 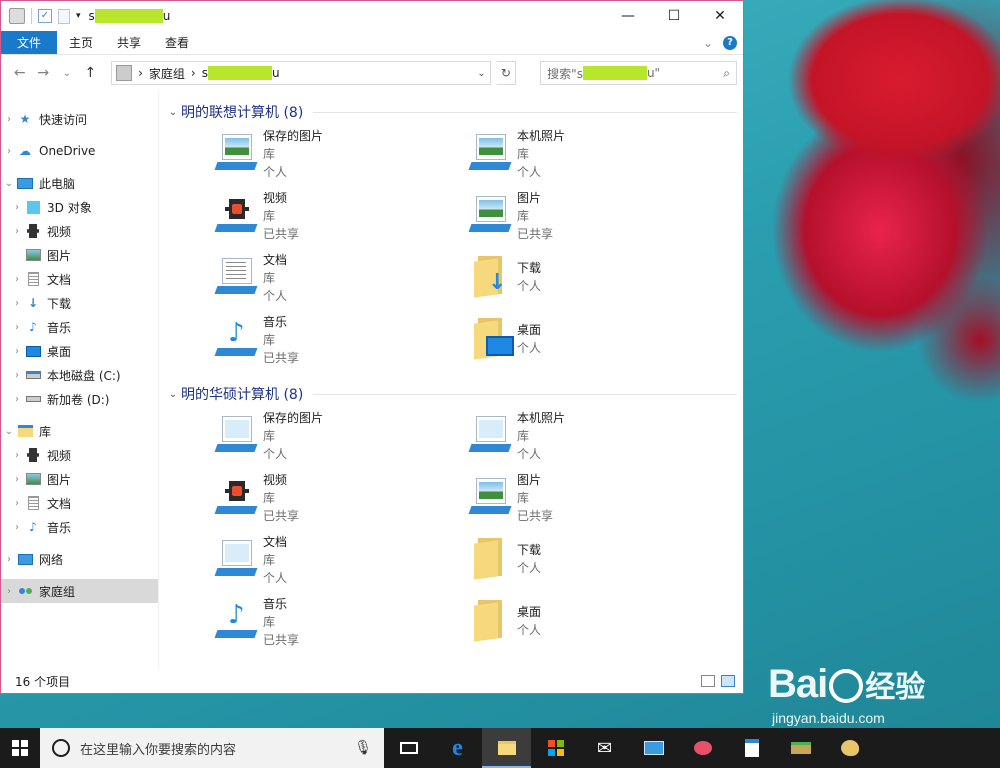 What do you see at coordinates (241, 73) in the screenshot?
I see `breadcrumb-user: s u` at bounding box center [241, 73].